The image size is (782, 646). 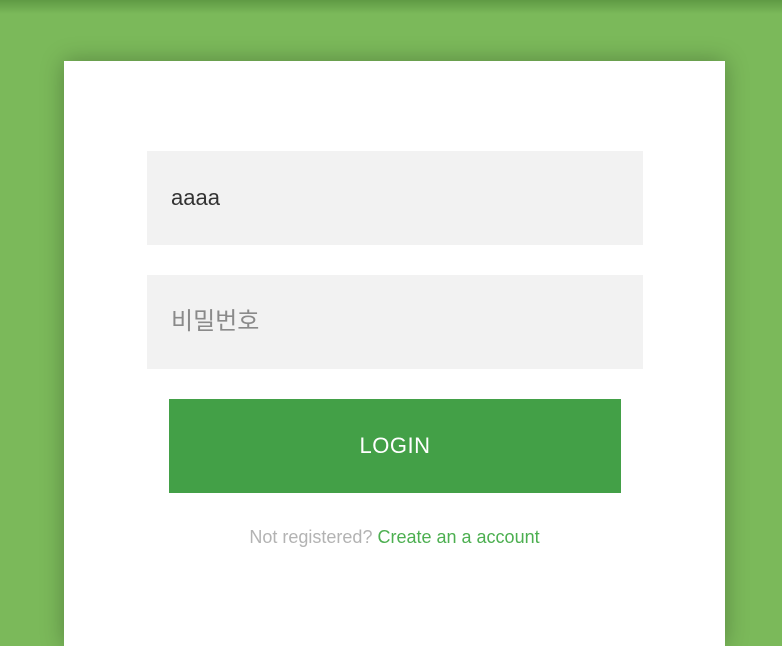 What do you see at coordinates (391, 7) in the screenshot?
I see `top-shadow` at bounding box center [391, 7].